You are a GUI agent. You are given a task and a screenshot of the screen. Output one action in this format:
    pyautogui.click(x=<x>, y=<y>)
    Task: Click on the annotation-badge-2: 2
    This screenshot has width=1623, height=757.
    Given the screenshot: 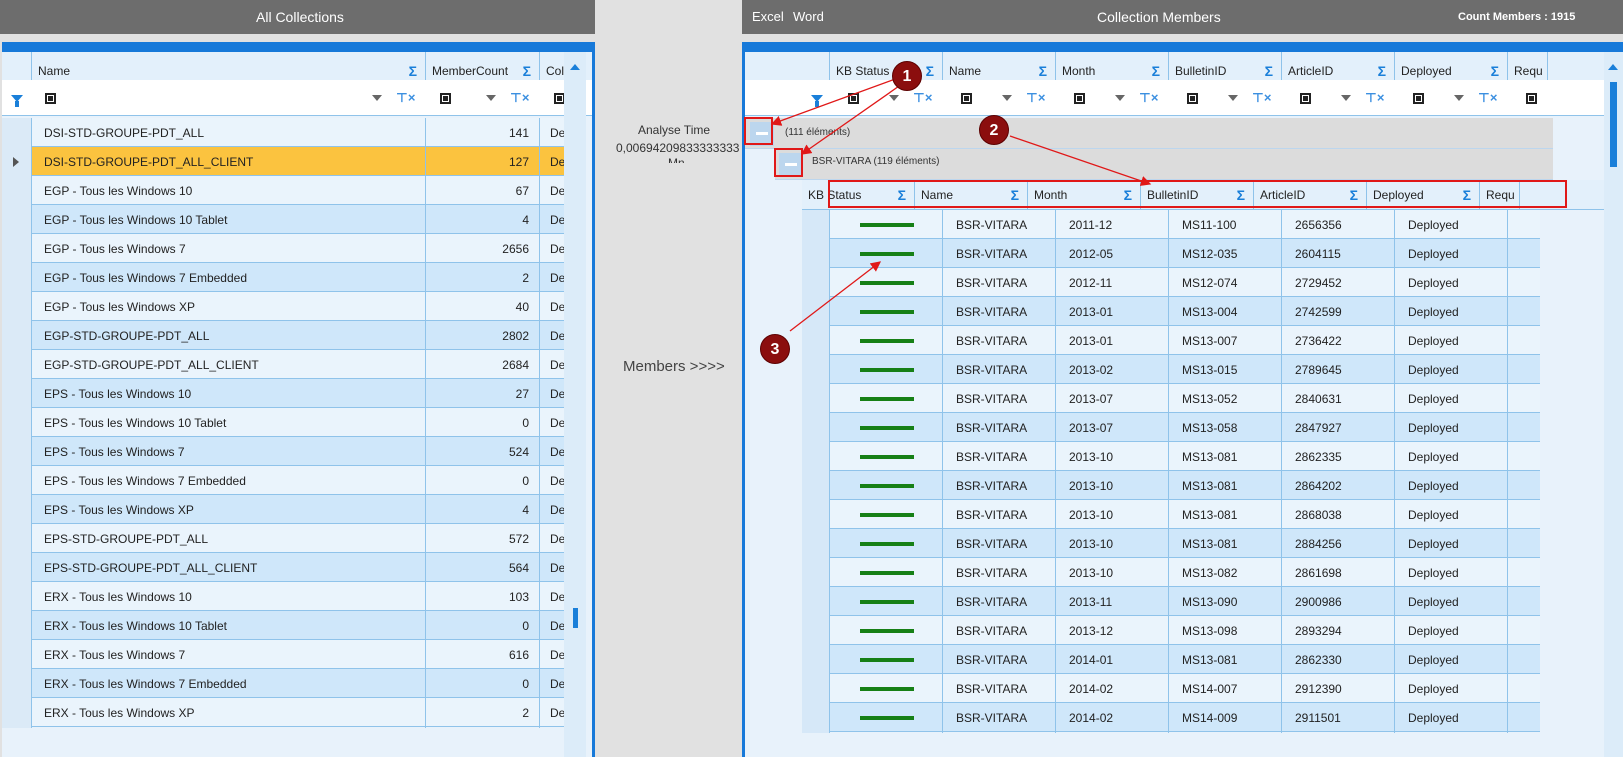 What is the action you would take?
    pyautogui.click(x=994, y=130)
    